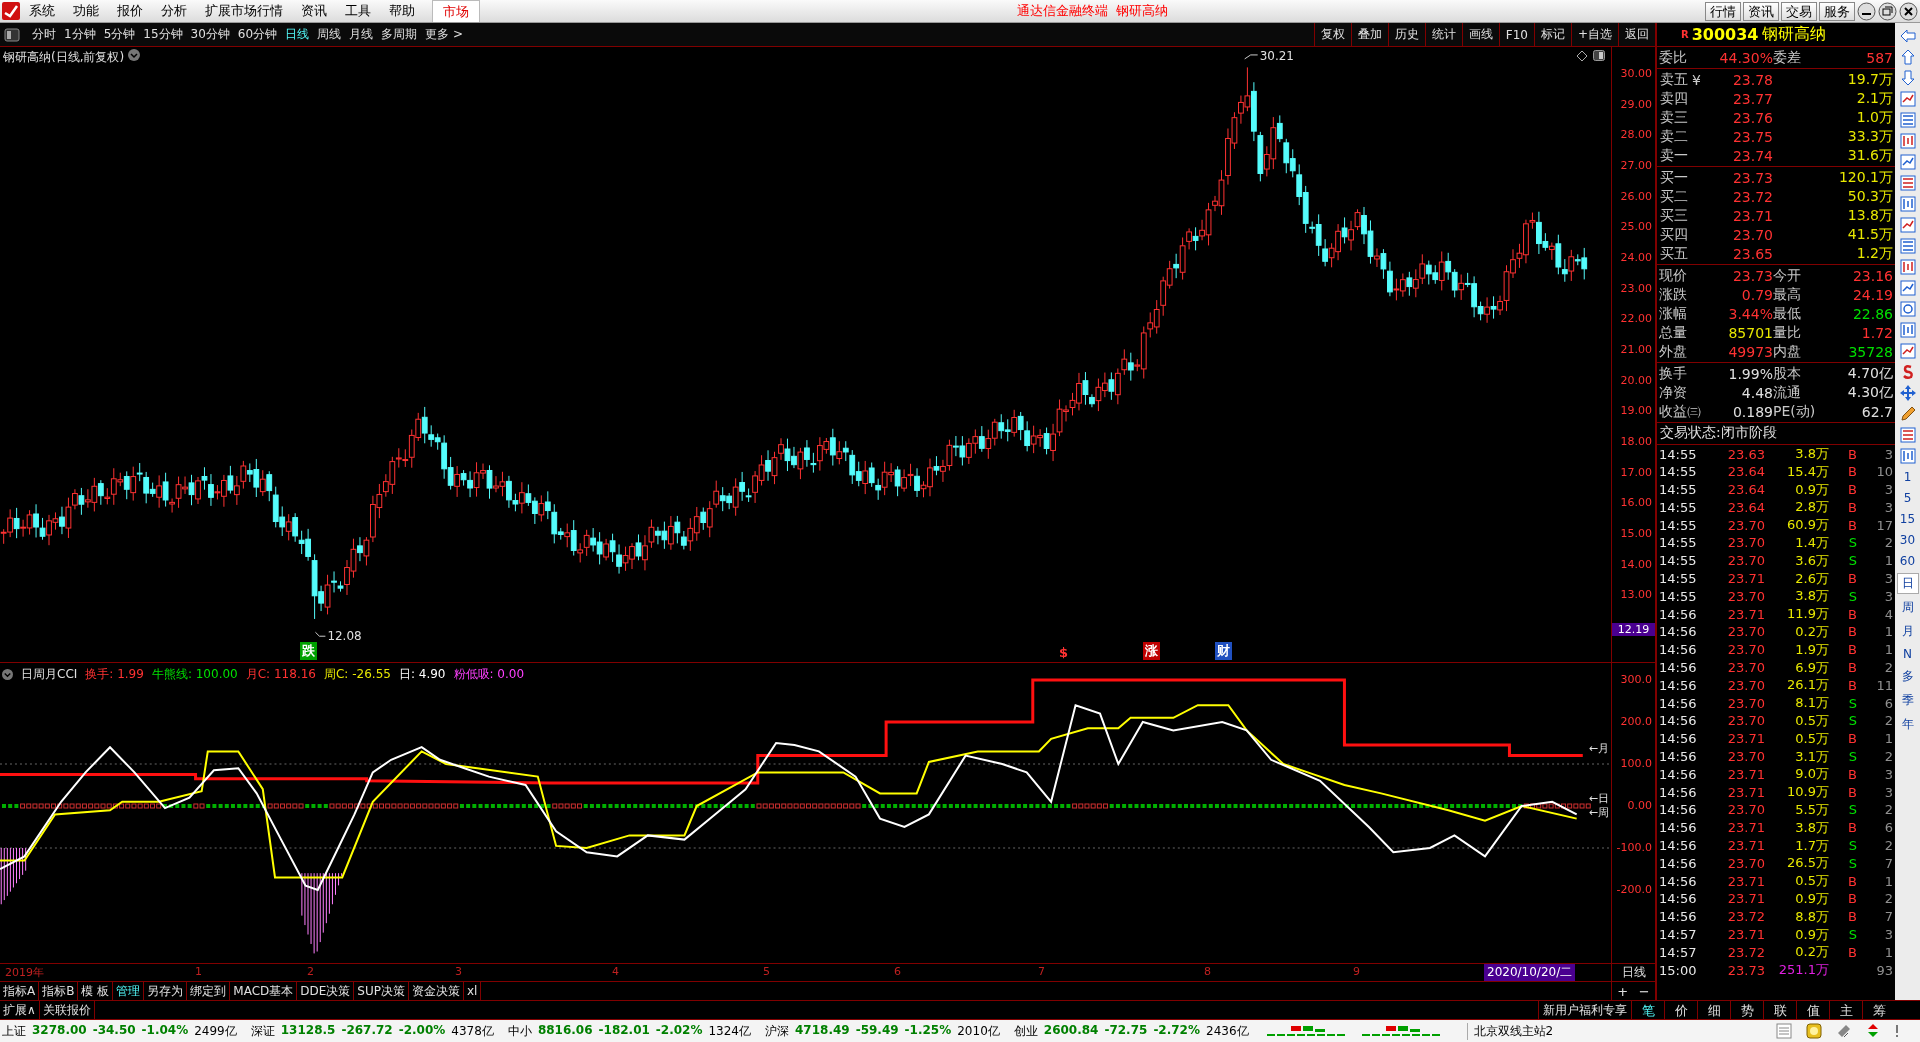 The width and height of the screenshot is (1920, 1042). What do you see at coordinates (314, 11) in the screenshot?
I see `menu-item: 资讯` at bounding box center [314, 11].